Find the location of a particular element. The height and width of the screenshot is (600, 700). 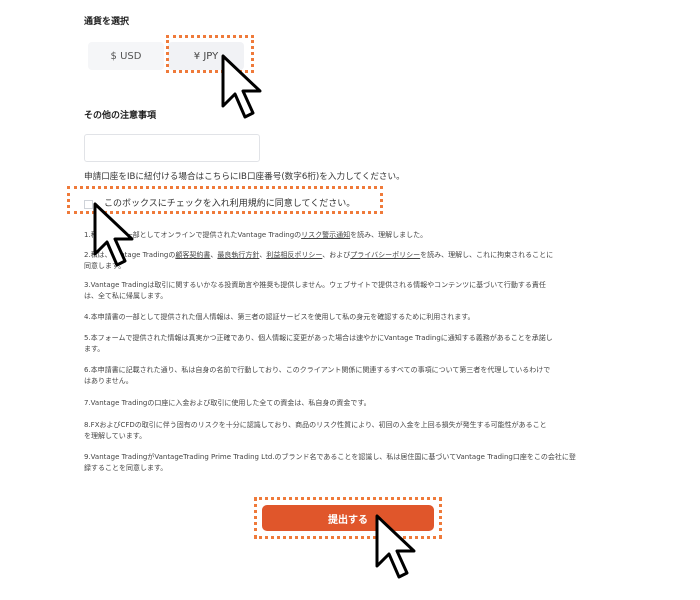

terms-clause-line: は、全て私に帰属します。 is located at coordinates (354, 296).